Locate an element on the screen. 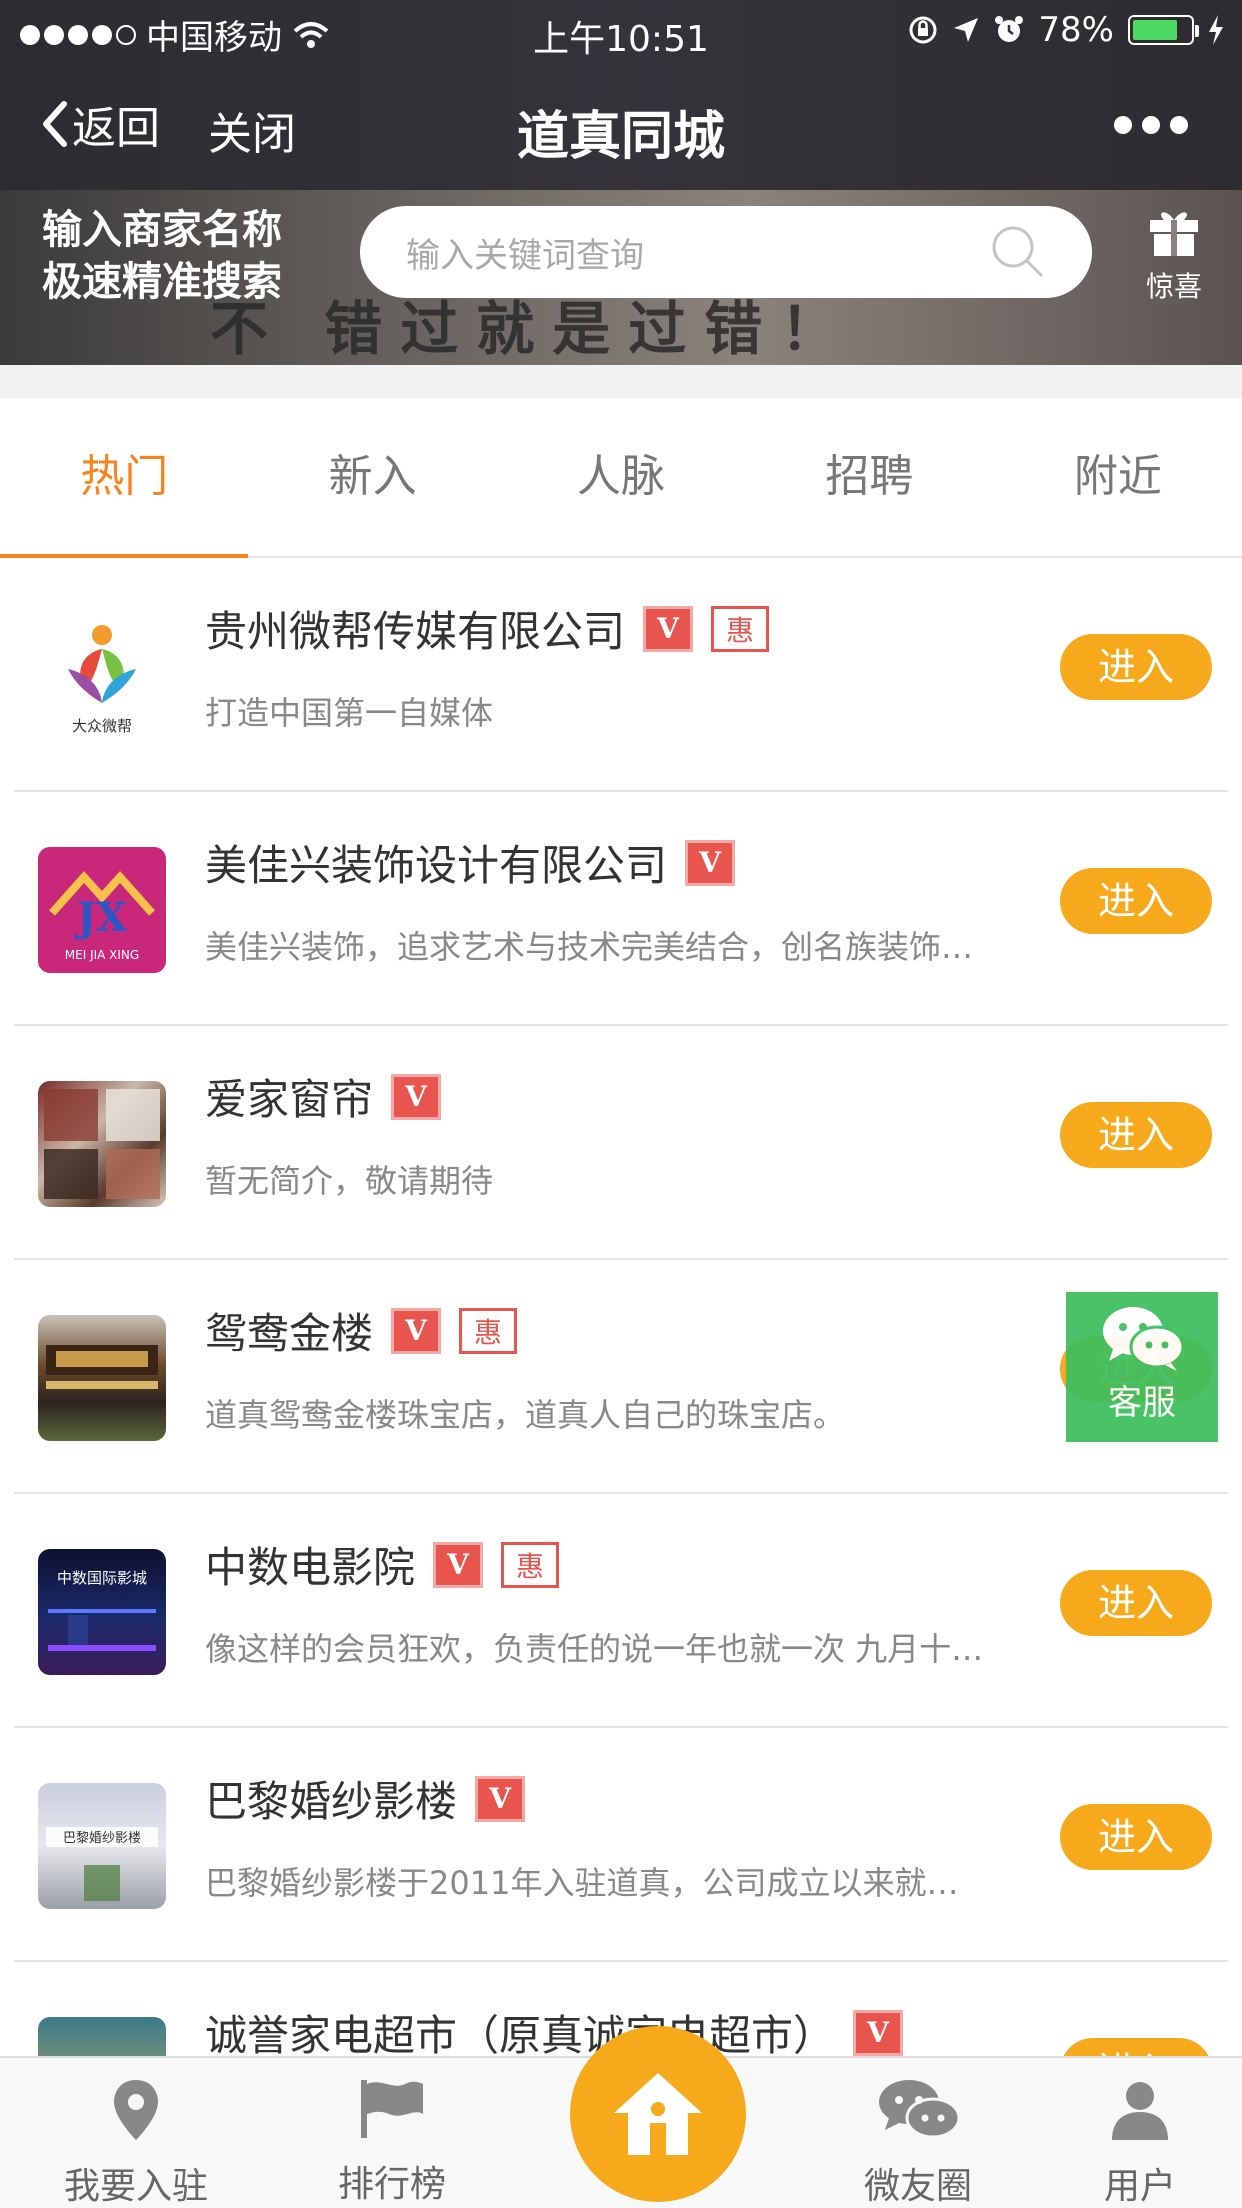 The image size is (1242, 2208). customer-service-label: 客服 is located at coordinates (1142, 1403).